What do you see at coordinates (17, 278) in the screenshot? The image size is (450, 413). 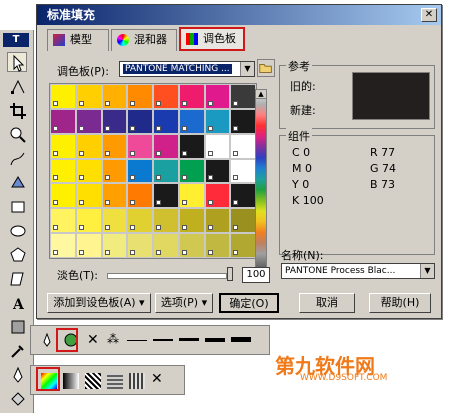 I see `basic-shapes-tool-icon` at bounding box center [17, 278].